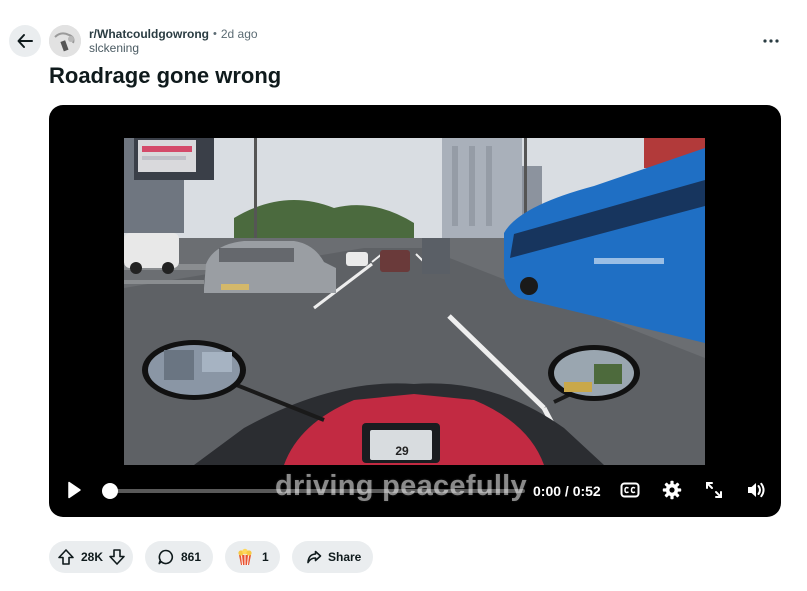 This screenshot has height=591, width=807. Describe the element at coordinates (110, 491) in the screenshot. I see `progress-scrubber` at that location.